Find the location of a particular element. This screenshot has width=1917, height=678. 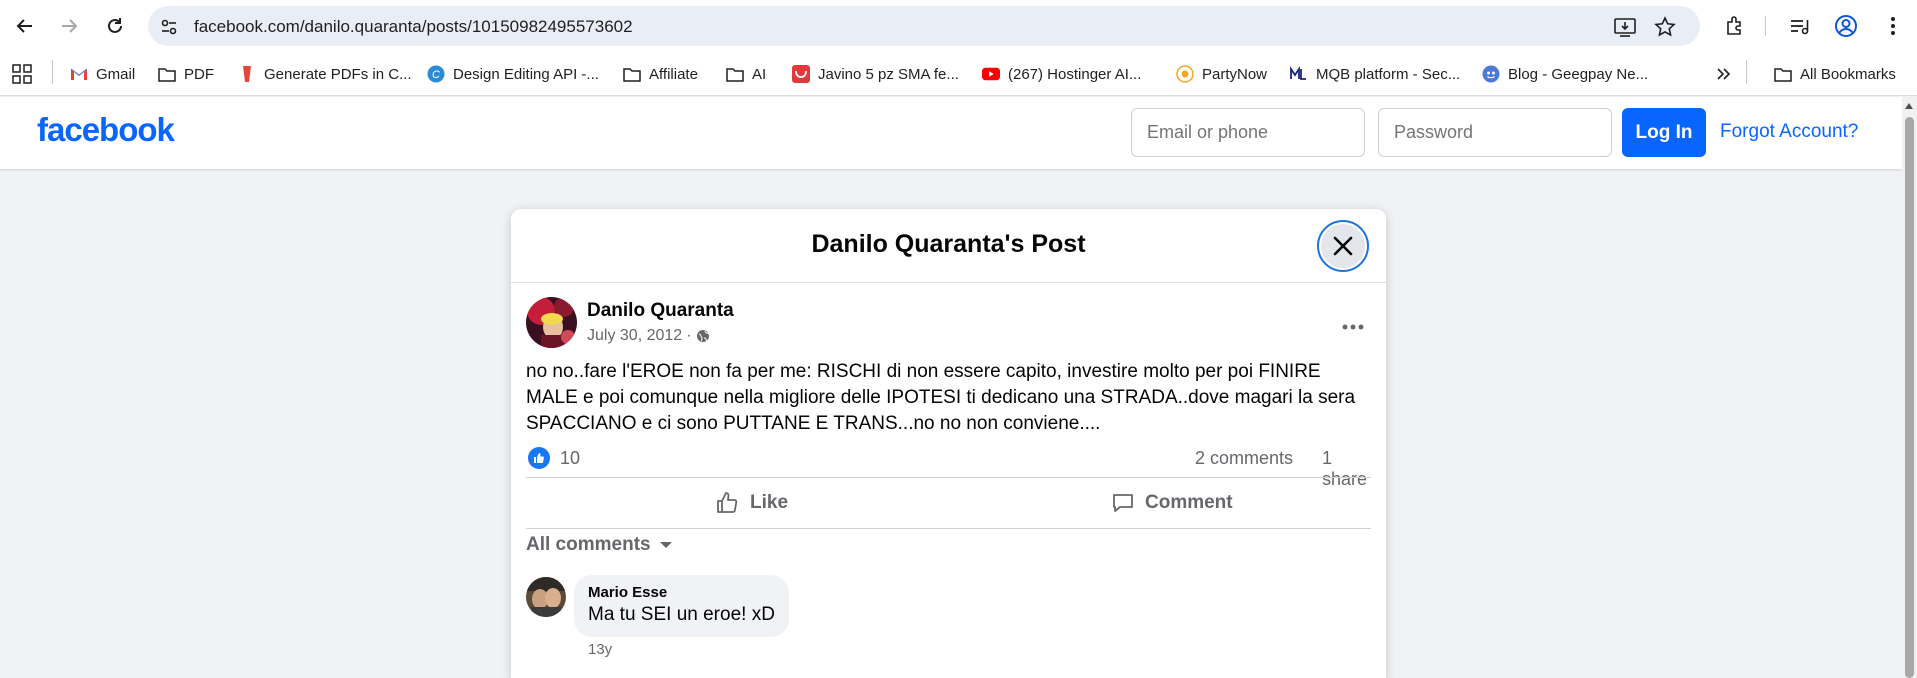

gmail-icon is located at coordinates (79, 74).